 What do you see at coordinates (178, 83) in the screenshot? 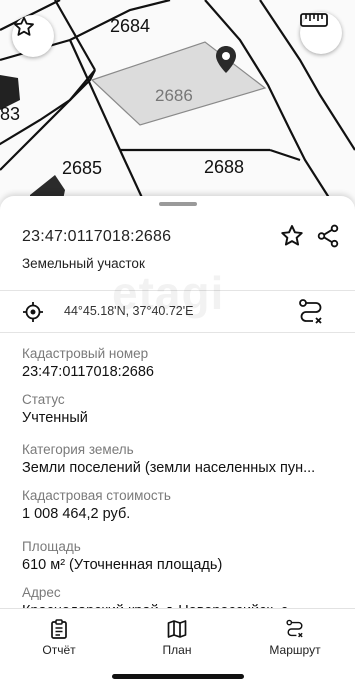
I see `selected-parcel` at bounding box center [178, 83].